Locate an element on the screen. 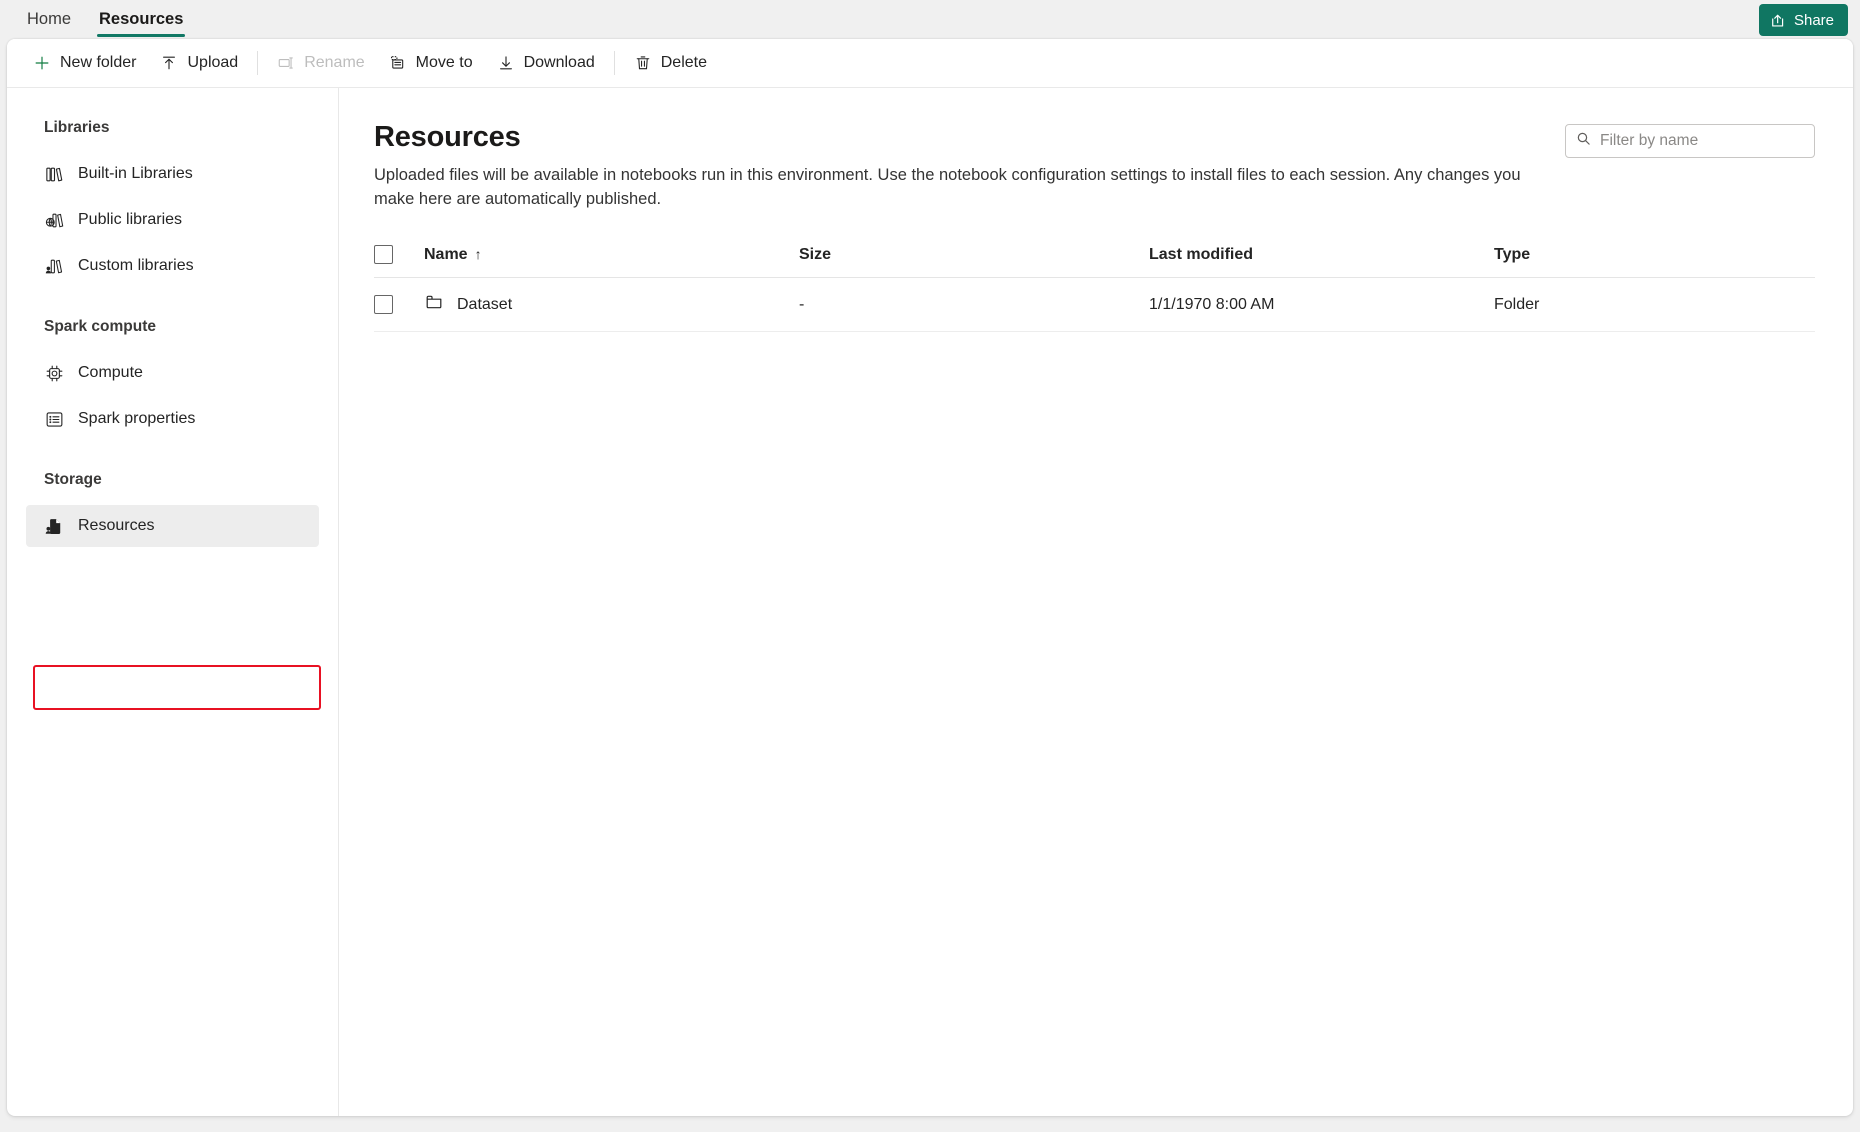 This screenshot has width=1860, height=1132. select-all-checkbox is located at coordinates (383, 255).